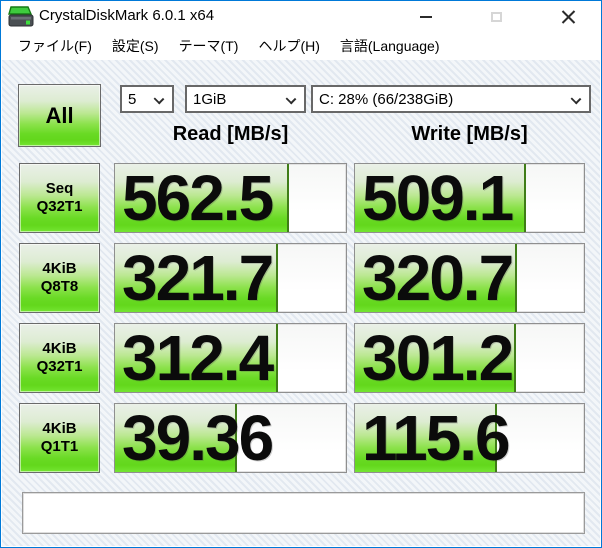  What do you see at coordinates (59, 188) in the screenshot?
I see `test-button-label: Seq` at bounding box center [59, 188].